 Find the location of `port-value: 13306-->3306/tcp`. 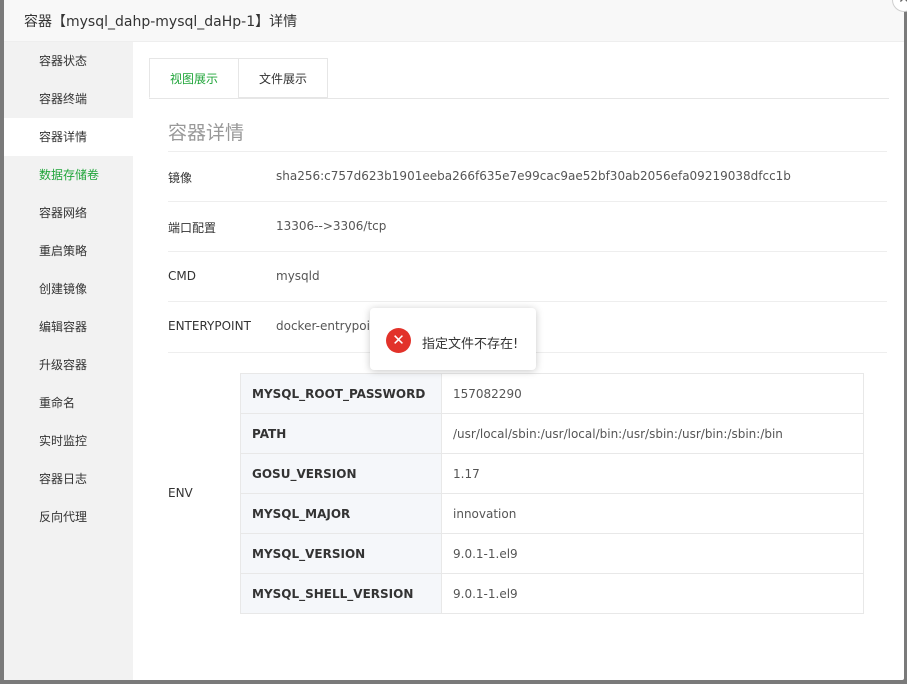

port-value: 13306-->3306/tcp is located at coordinates (331, 226).